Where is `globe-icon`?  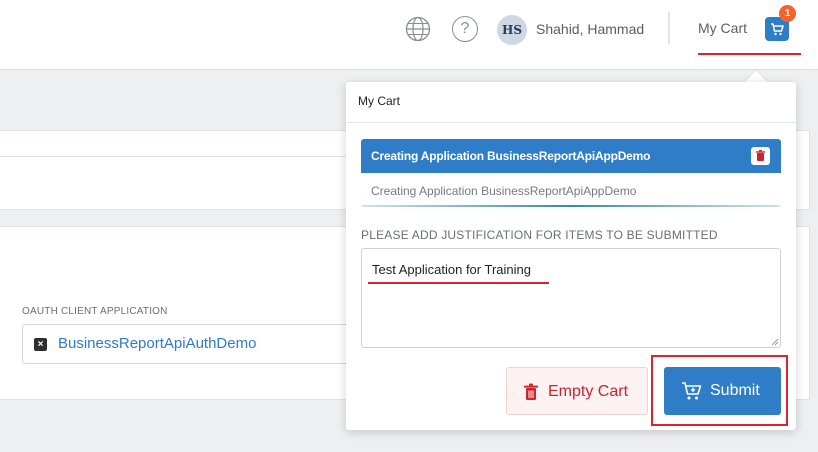
globe-icon is located at coordinates (418, 29).